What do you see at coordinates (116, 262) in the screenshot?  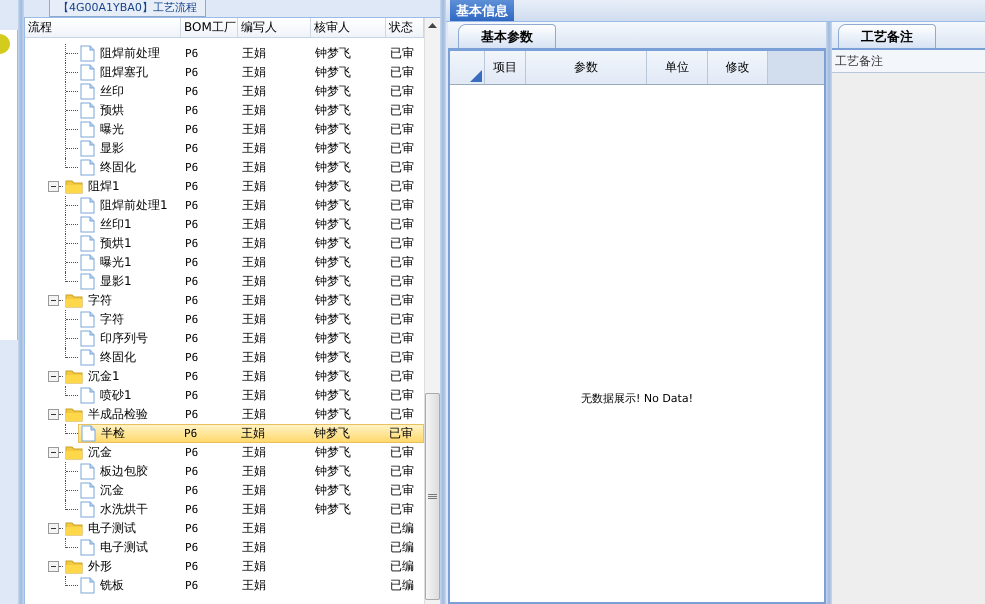 I see `tree-item: 曝光1` at bounding box center [116, 262].